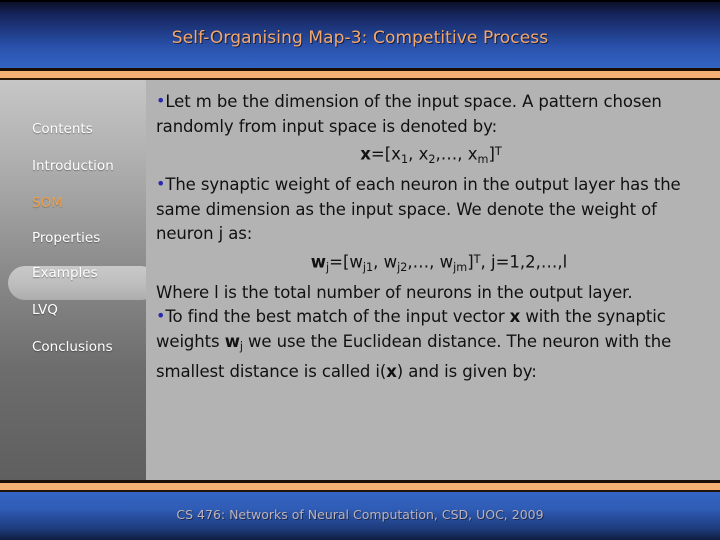 Image resolution: width=720 pixels, height=540 pixels. I want to click on sidebar-item-label: Introduction, so click(73, 166).